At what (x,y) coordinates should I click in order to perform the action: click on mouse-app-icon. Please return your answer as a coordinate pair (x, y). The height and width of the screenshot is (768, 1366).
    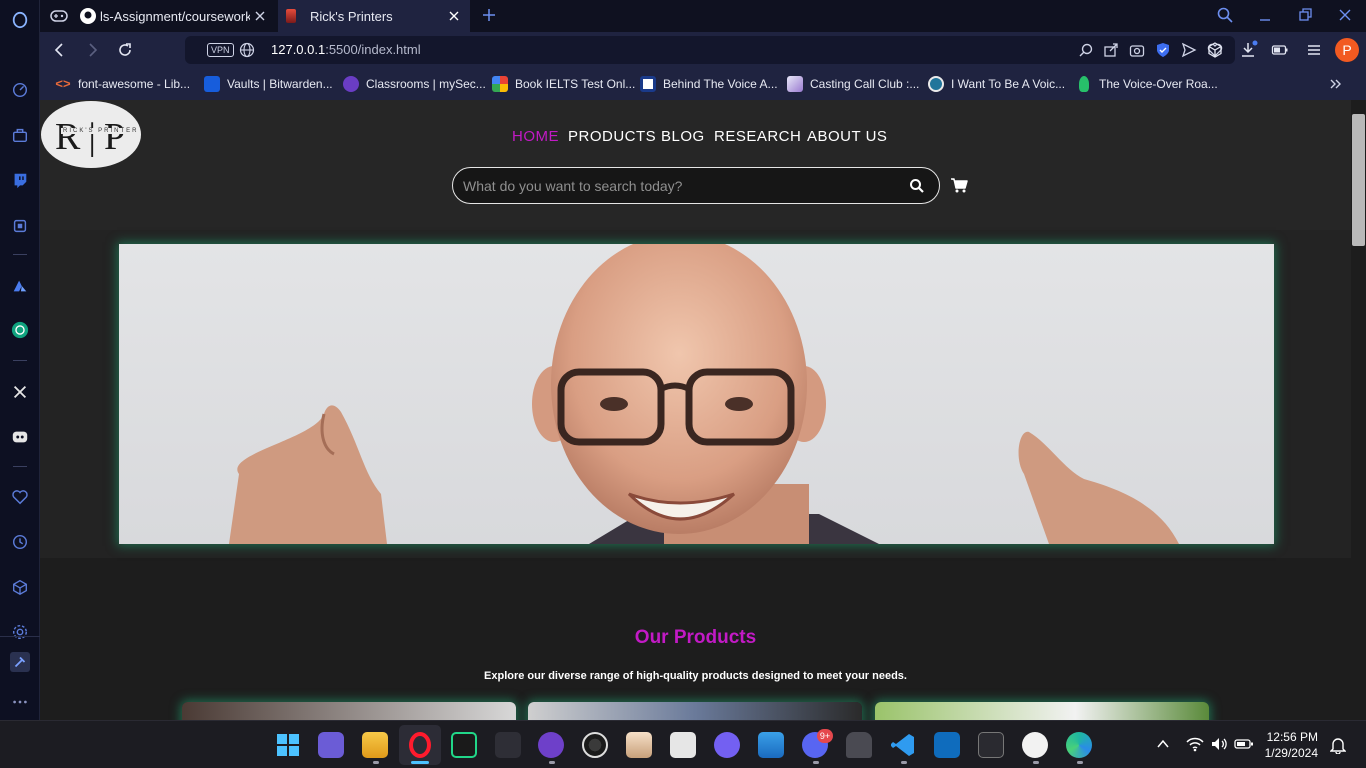
    Looking at the image, I should click on (508, 745).